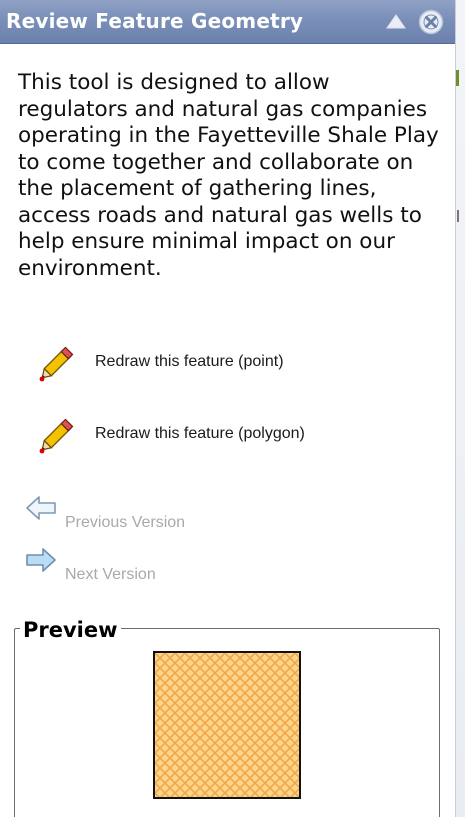 The image size is (465, 817). I want to click on previous-version-label: Previous Version, so click(125, 522).